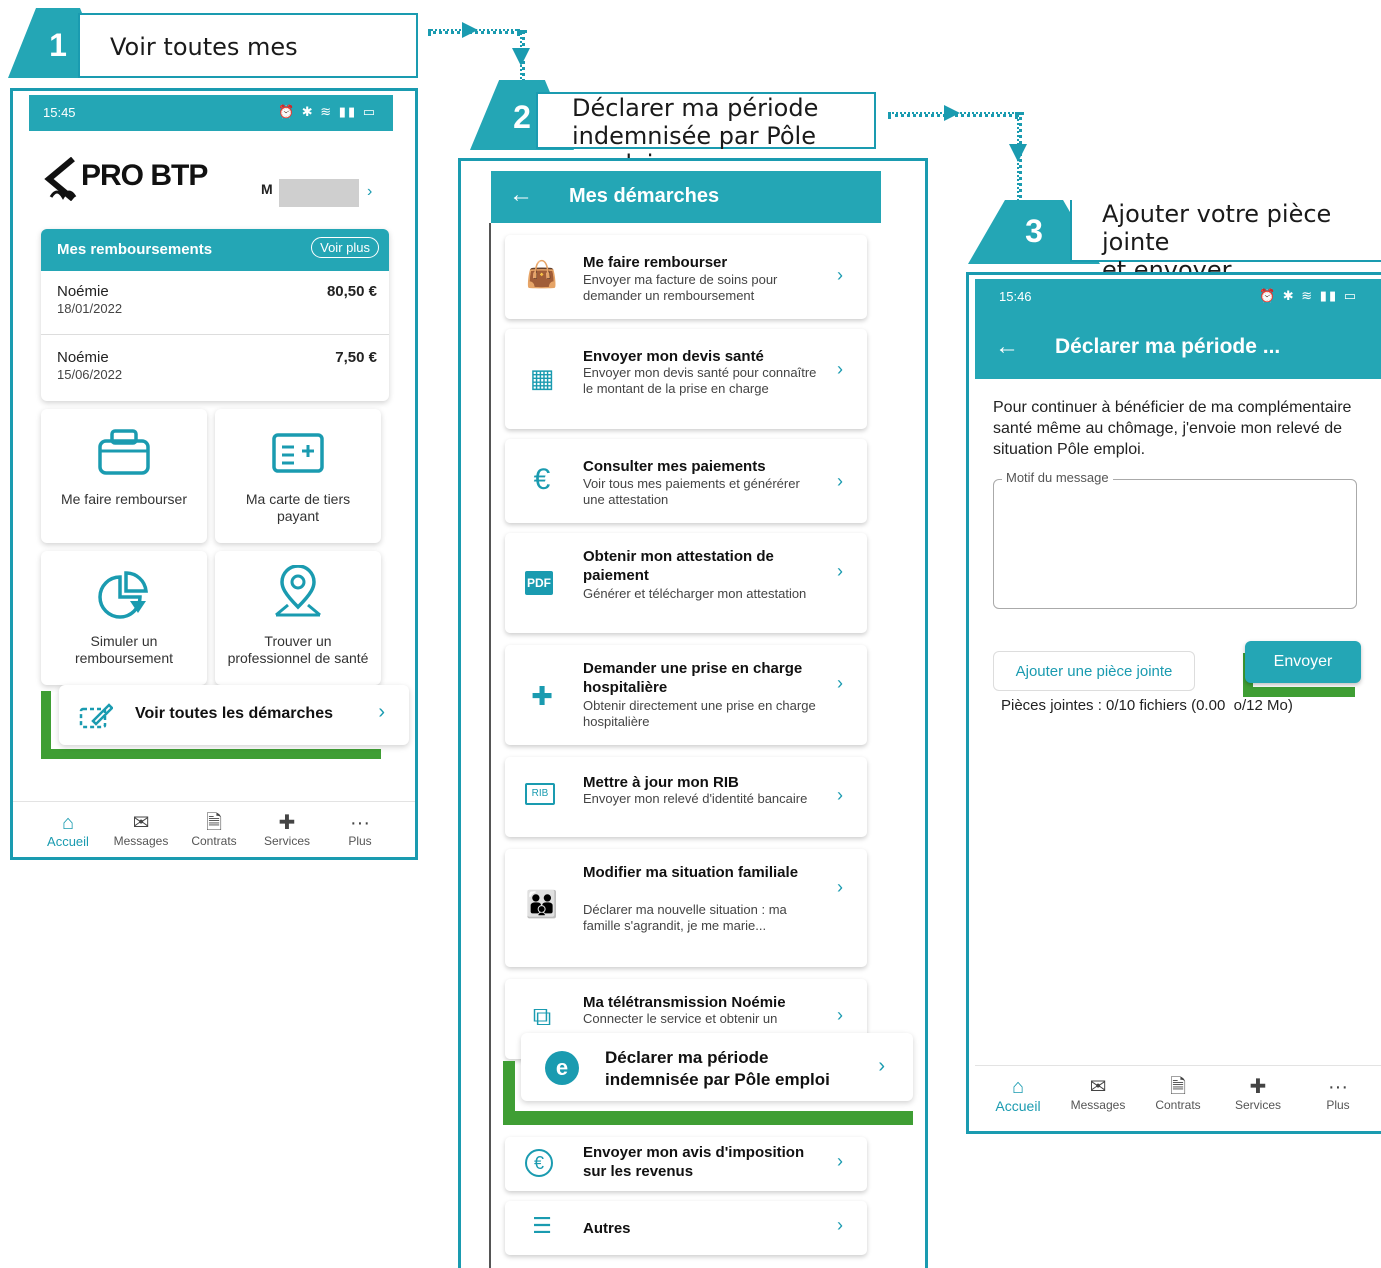  I want to click on user-account-link: M ›, so click(321, 194).